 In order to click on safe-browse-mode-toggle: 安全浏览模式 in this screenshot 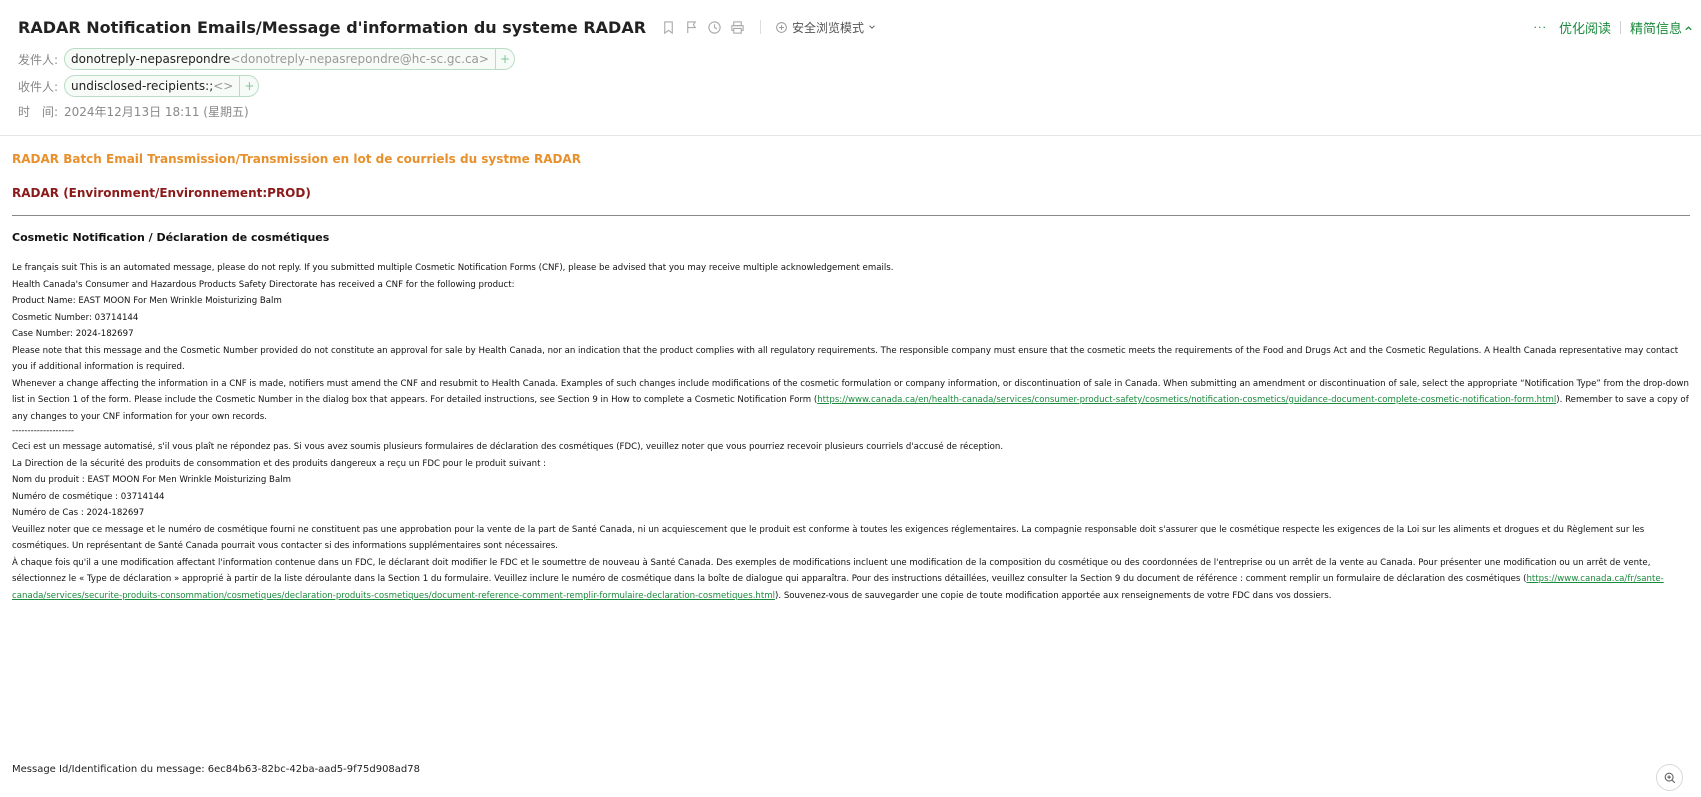, I will do `click(825, 27)`.